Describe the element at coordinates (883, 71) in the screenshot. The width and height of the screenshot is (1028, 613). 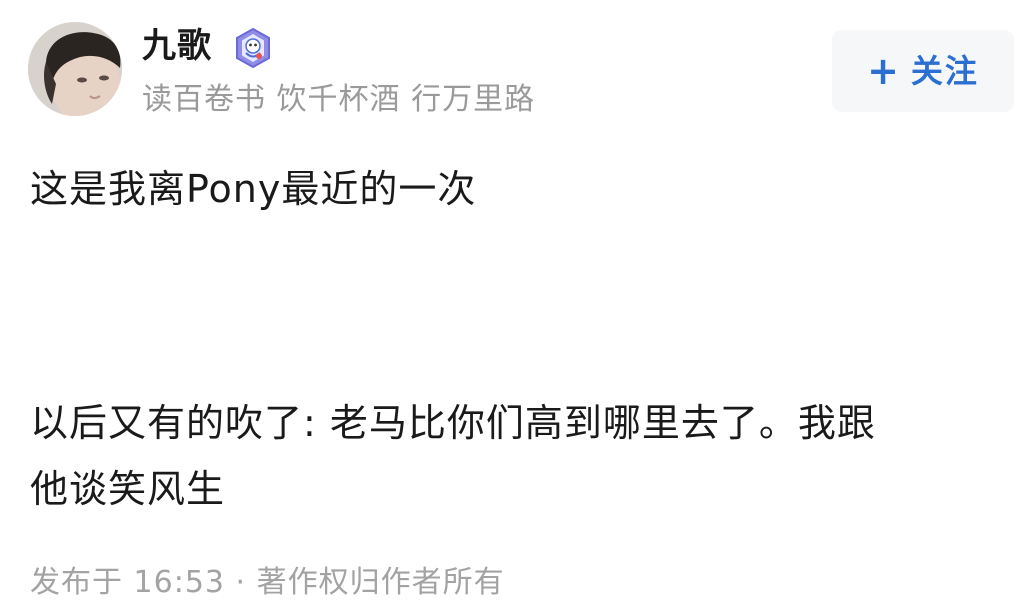
I see `plus-icon: +` at that location.